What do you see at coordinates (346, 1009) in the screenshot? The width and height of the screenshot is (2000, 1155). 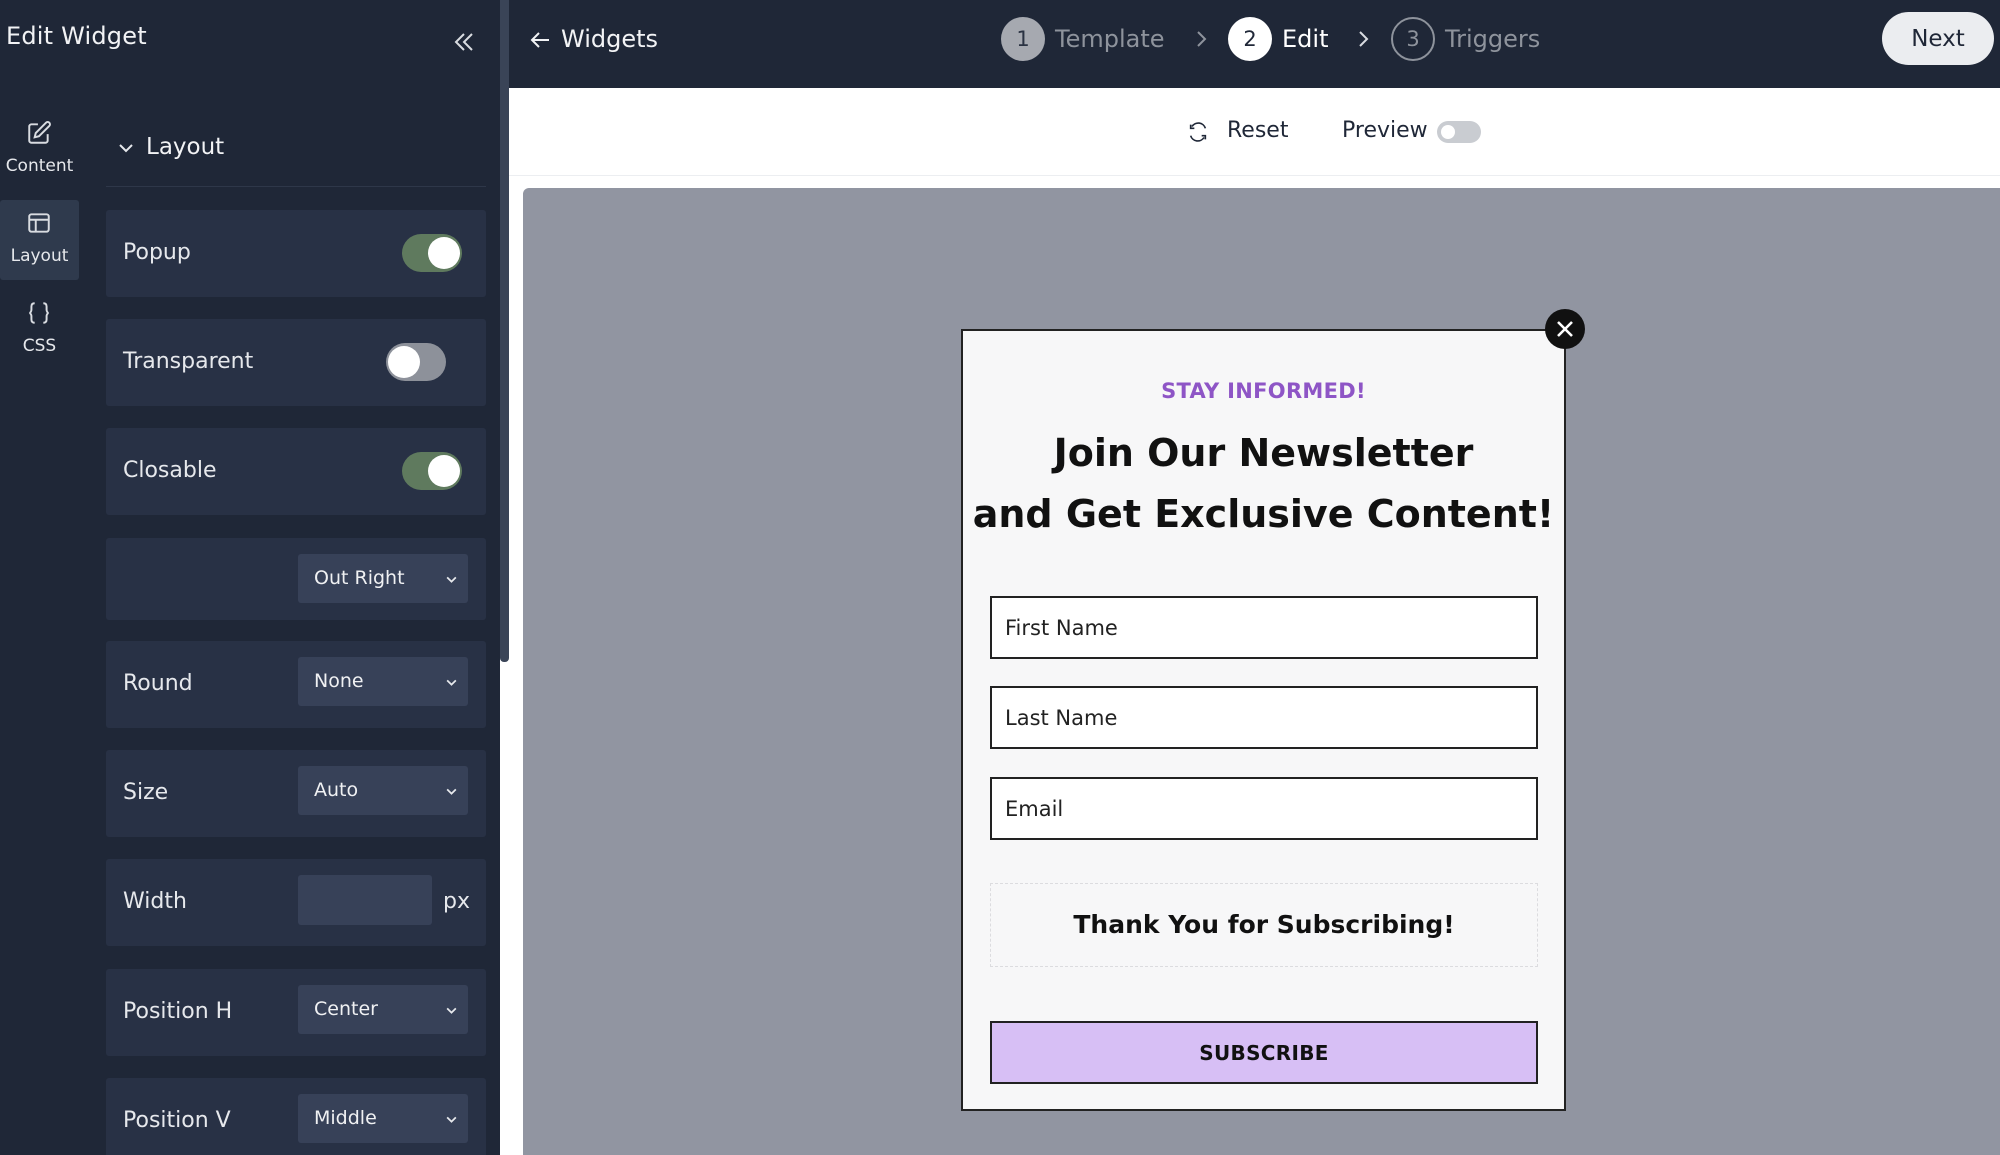 I see `select-value: Center` at bounding box center [346, 1009].